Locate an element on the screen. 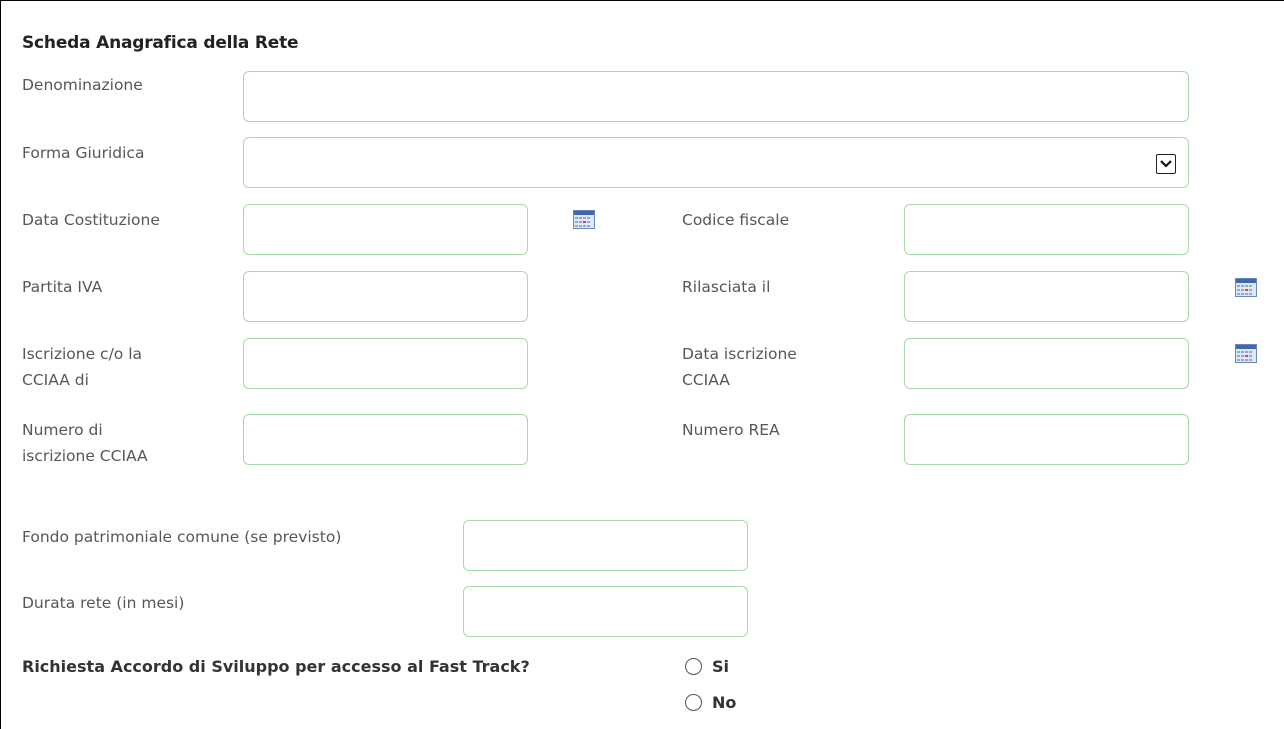  radio-si is located at coordinates (693, 666).